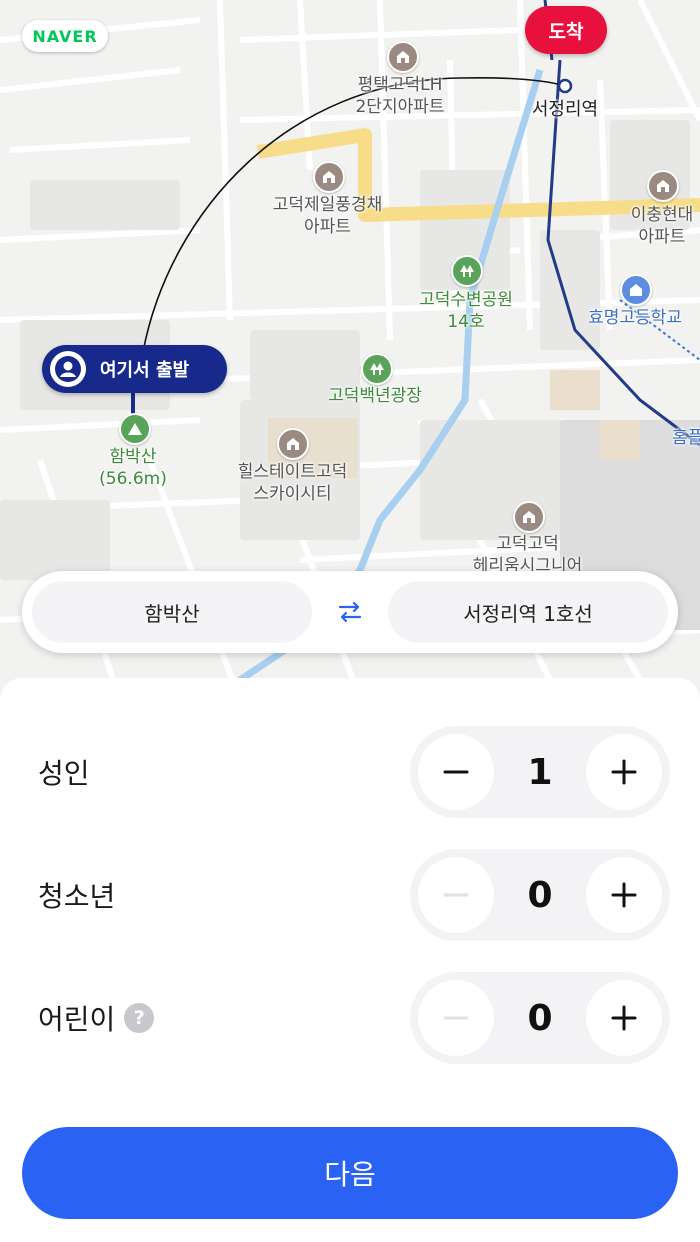  I want to click on child-minus-button, so click(456, 1018).